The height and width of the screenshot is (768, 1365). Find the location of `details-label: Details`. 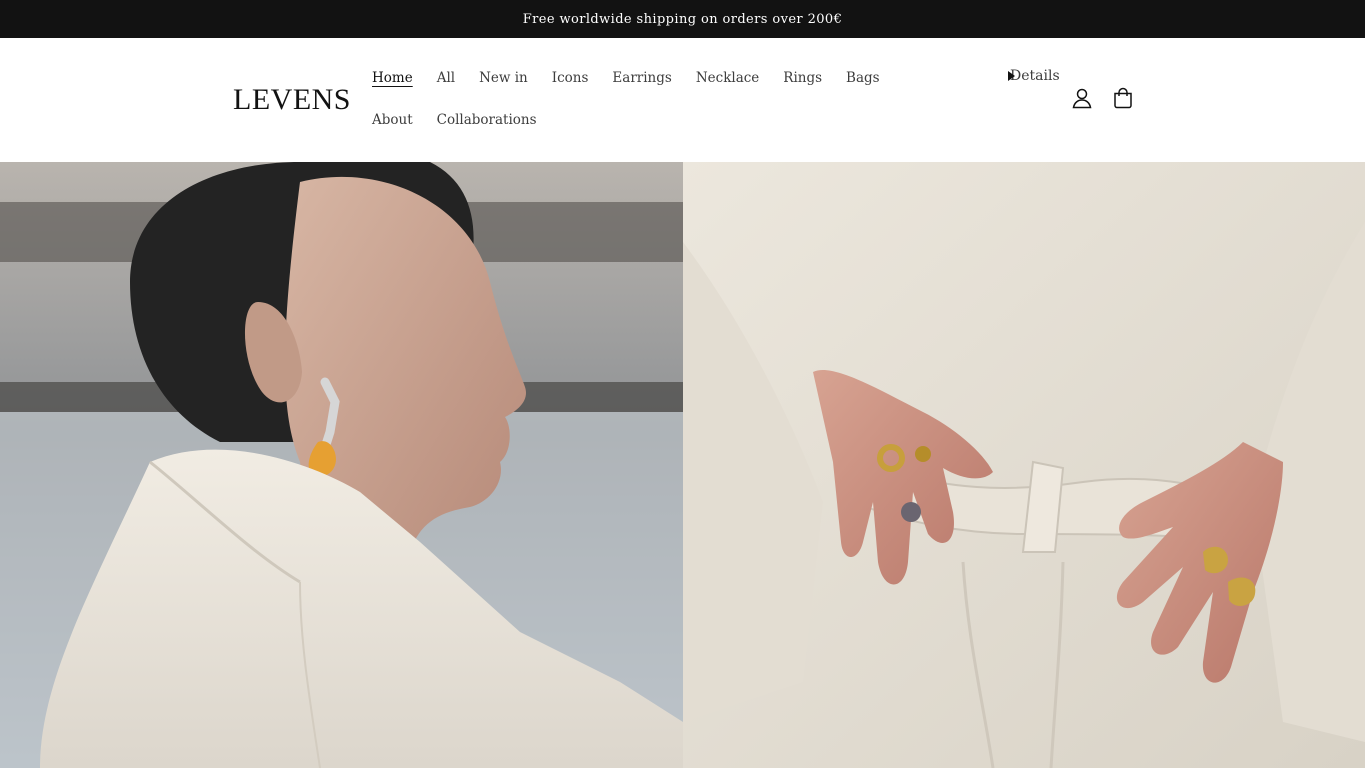

details-label: Details is located at coordinates (1035, 76).